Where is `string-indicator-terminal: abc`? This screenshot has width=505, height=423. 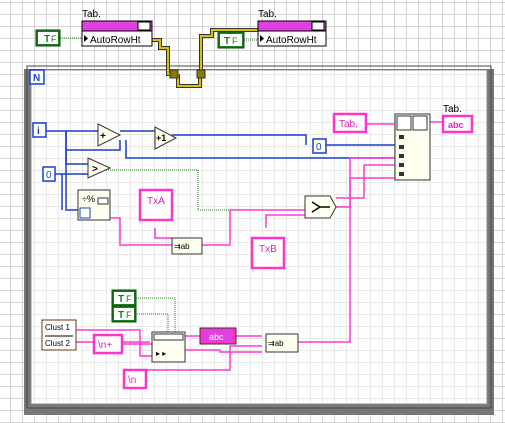 string-indicator-terminal: abc is located at coordinates (218, 336).